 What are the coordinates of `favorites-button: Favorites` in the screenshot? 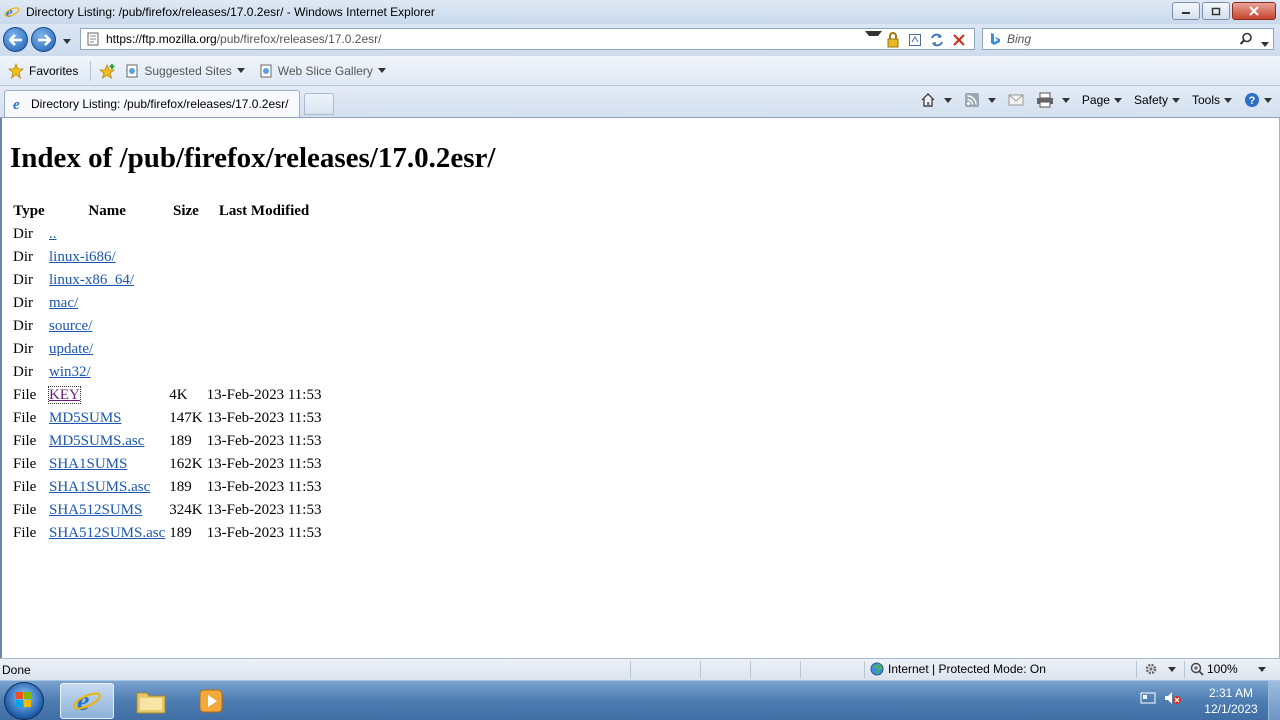 It's located at (43, 70).